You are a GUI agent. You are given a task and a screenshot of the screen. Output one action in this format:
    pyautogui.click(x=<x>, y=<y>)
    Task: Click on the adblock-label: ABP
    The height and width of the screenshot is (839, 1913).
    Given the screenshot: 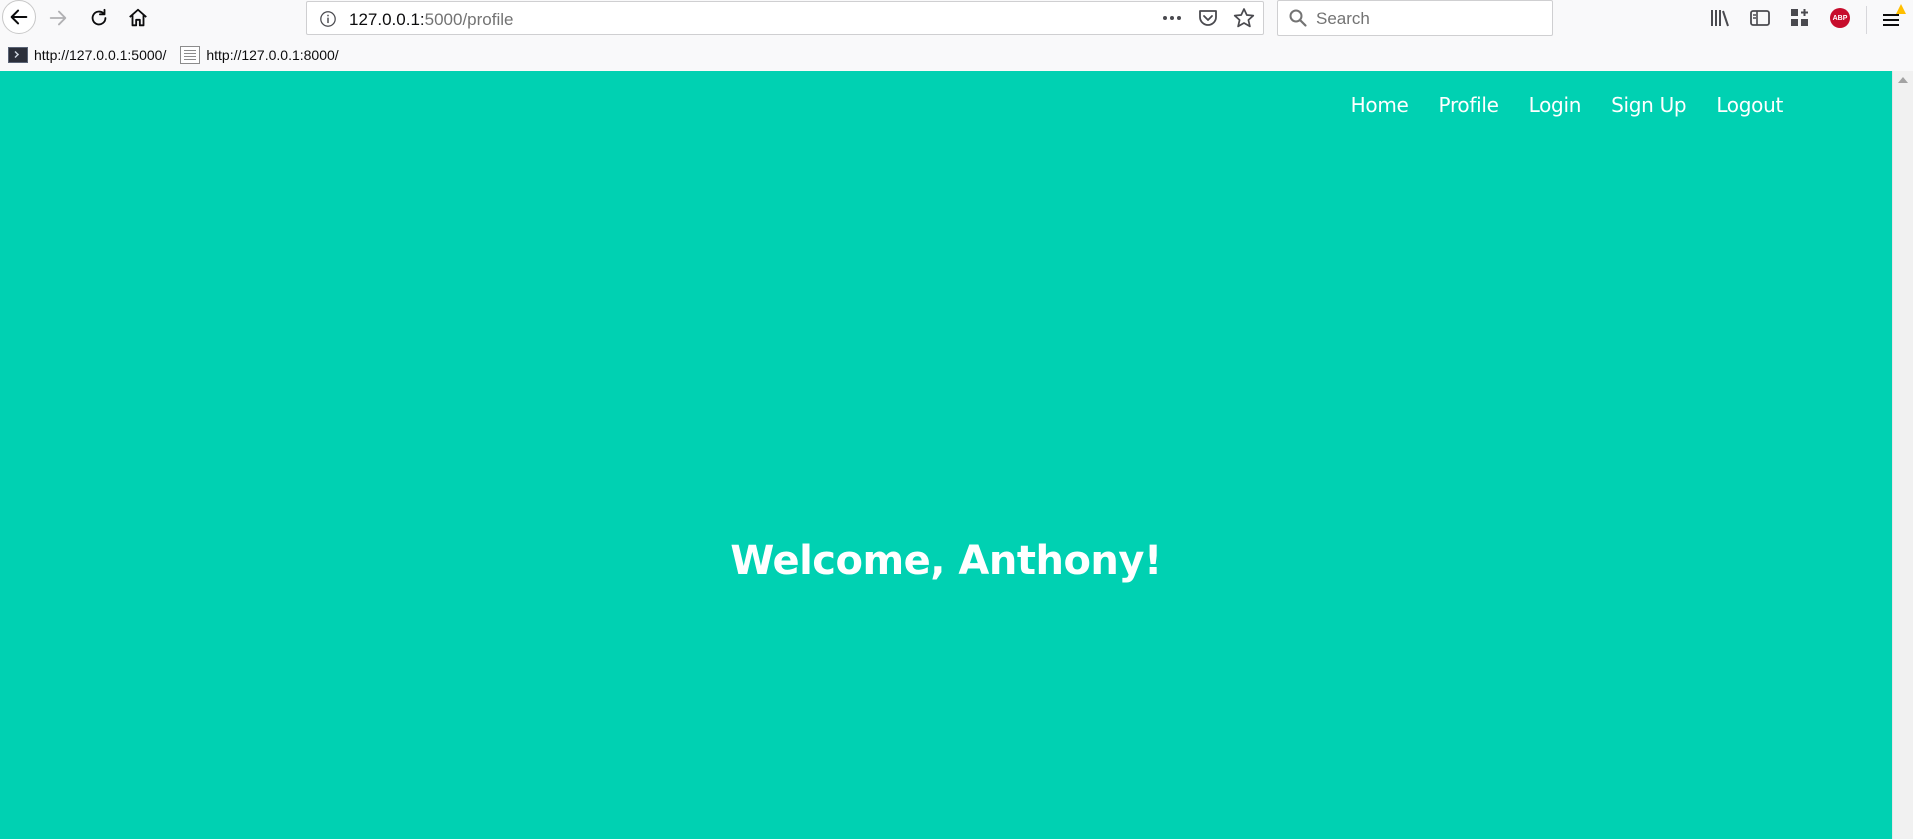 What is the action you would take?
    pyautogui.click(x=1840, y=18)
    